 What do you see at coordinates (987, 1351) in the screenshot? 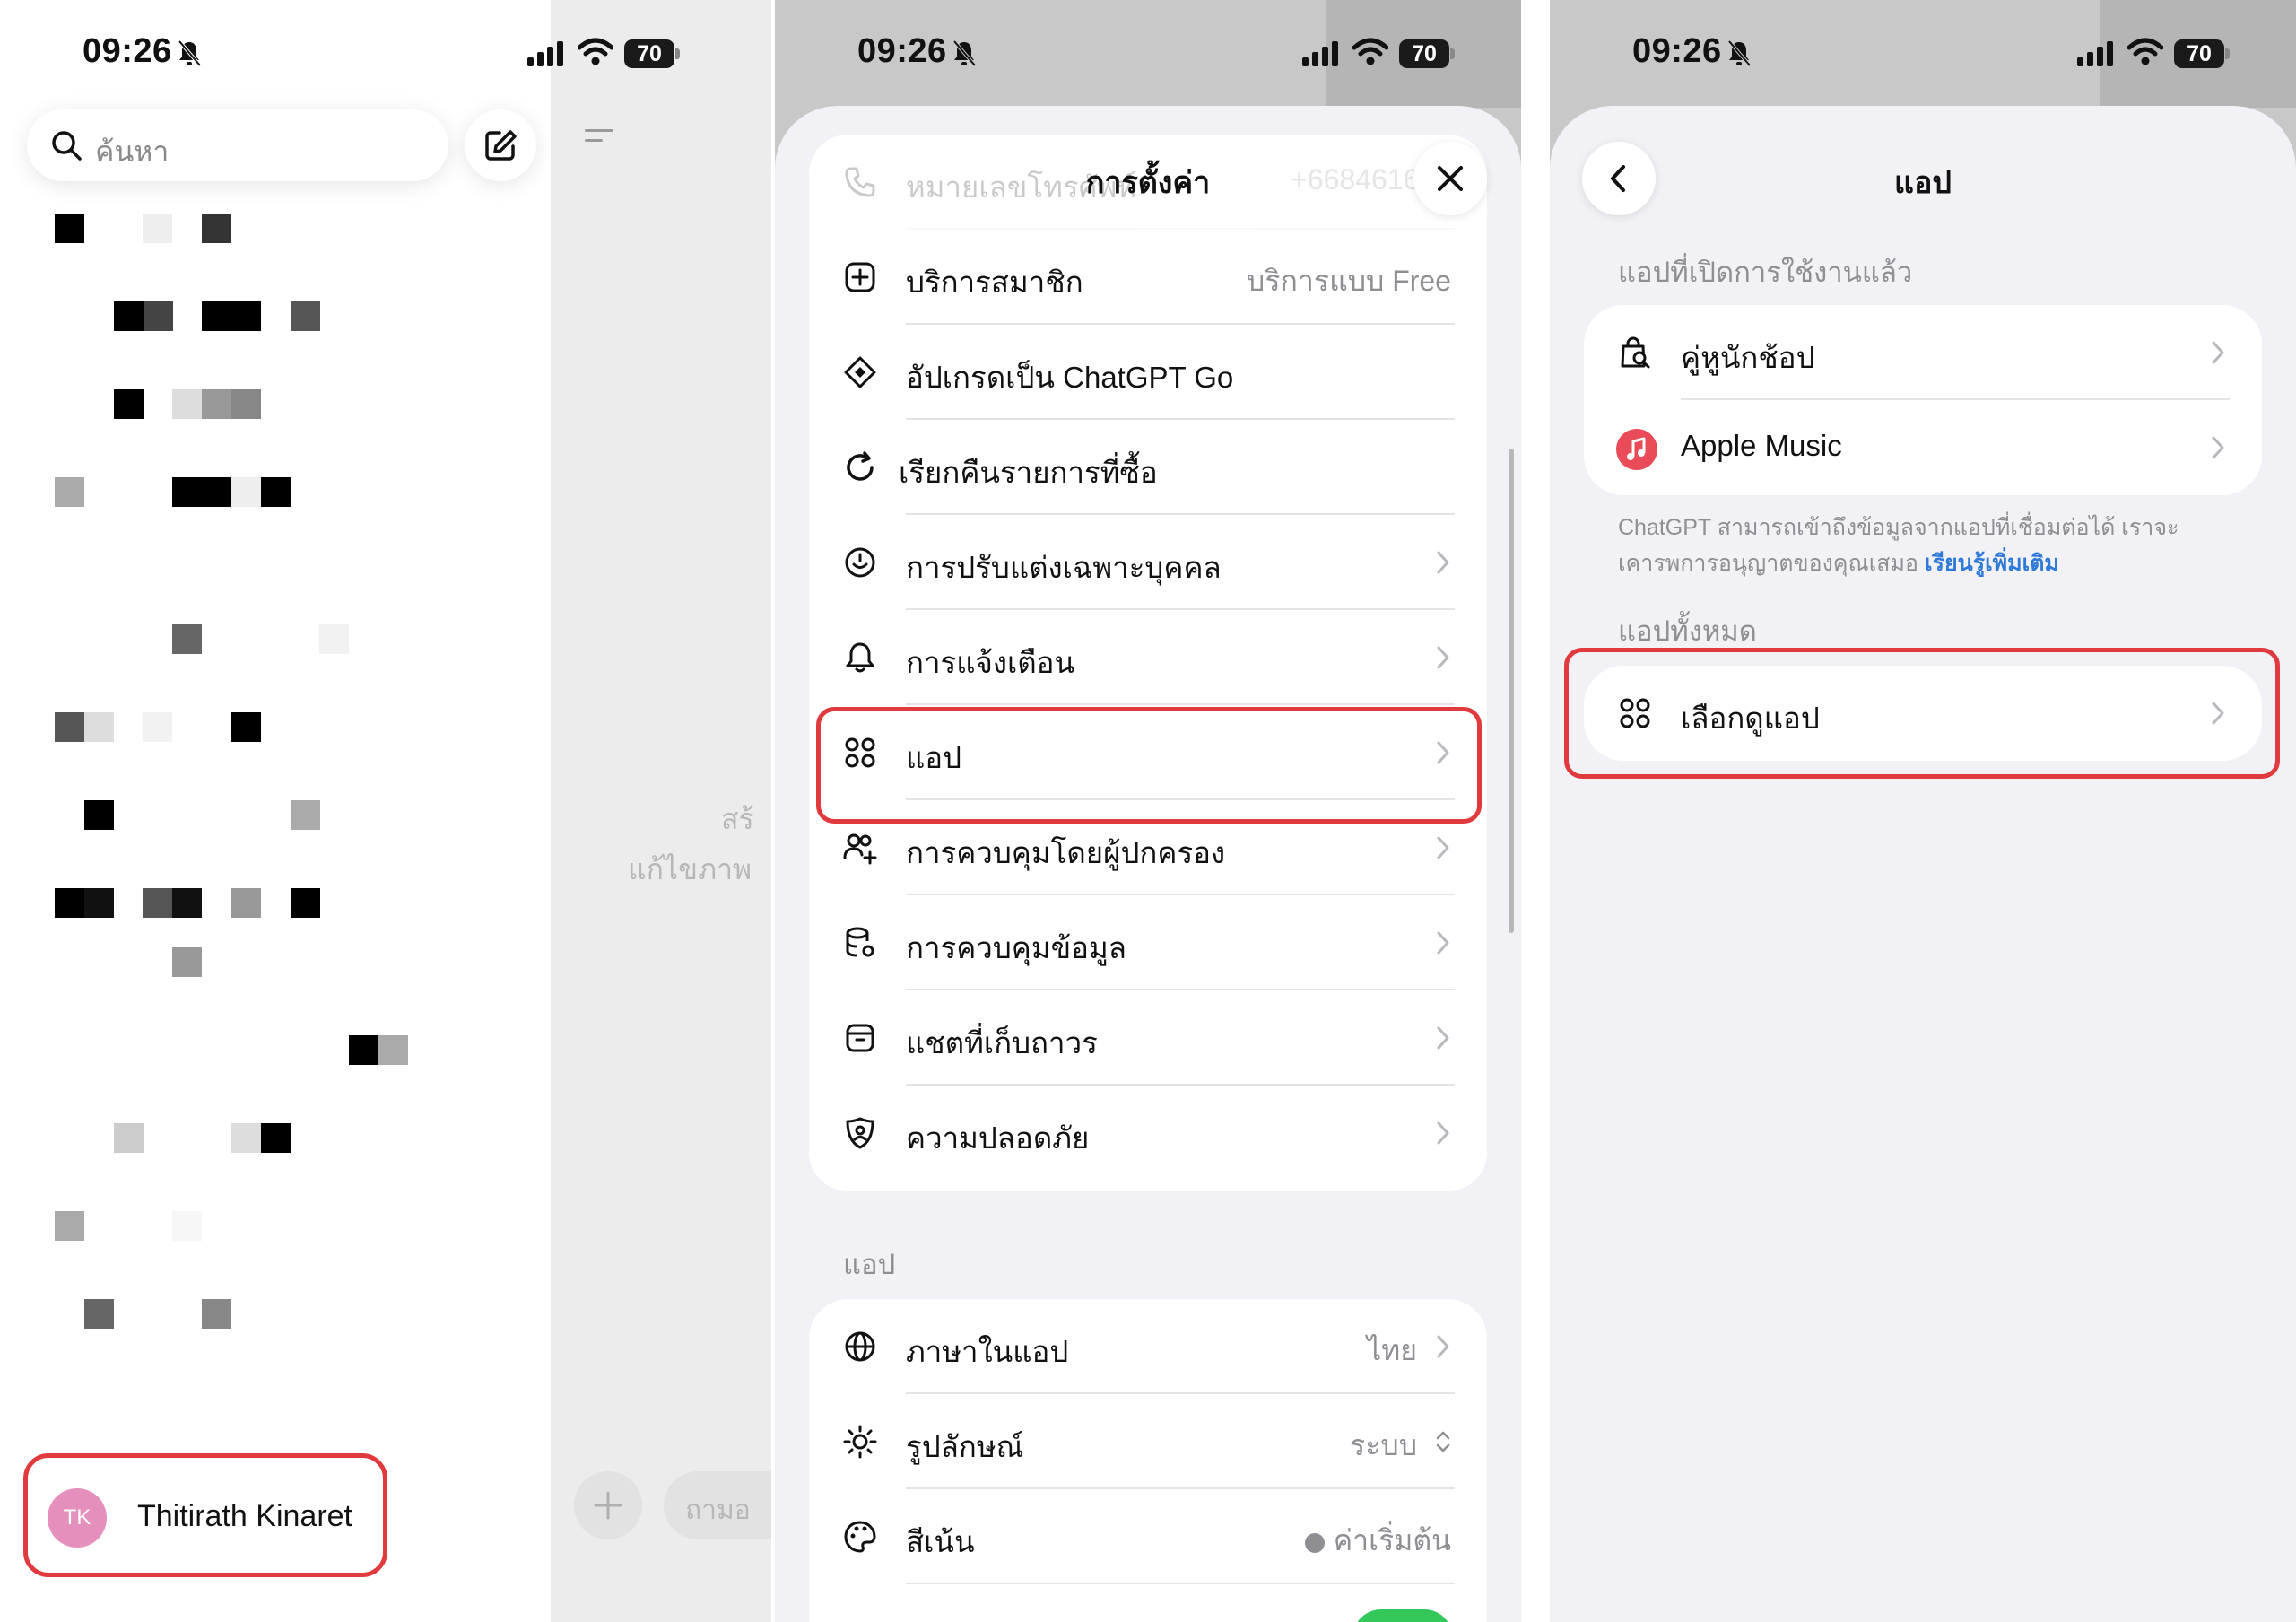
I see `app-language-label: ภาษาในแอป` at bounding box center [987, 1351].